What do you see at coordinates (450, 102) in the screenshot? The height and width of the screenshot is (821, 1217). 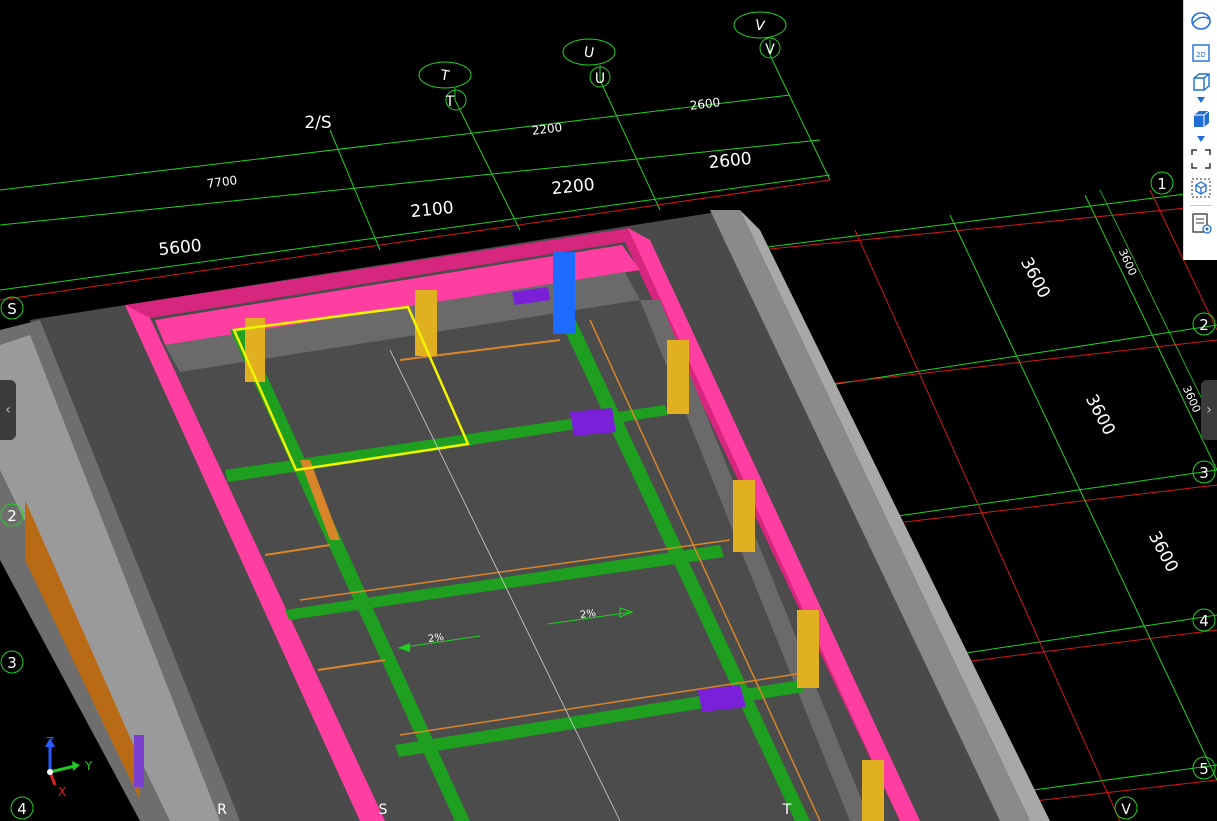 I see `top-axis-label-t: T` at bounding box center [450, 102].